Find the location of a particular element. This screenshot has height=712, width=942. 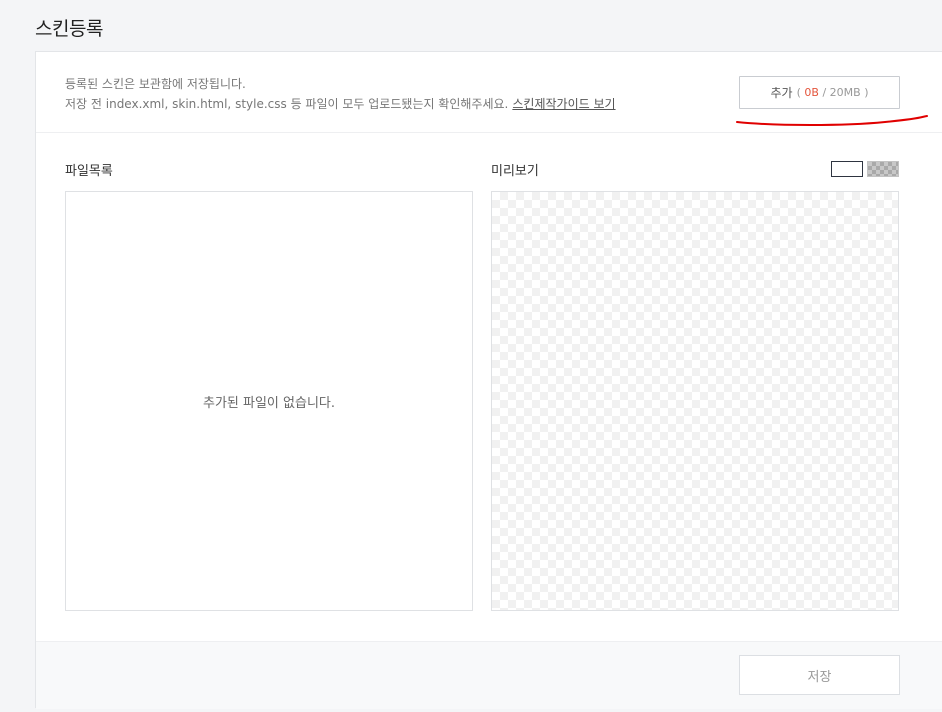

save-button: 저장 is located at coordinates (819, 675).